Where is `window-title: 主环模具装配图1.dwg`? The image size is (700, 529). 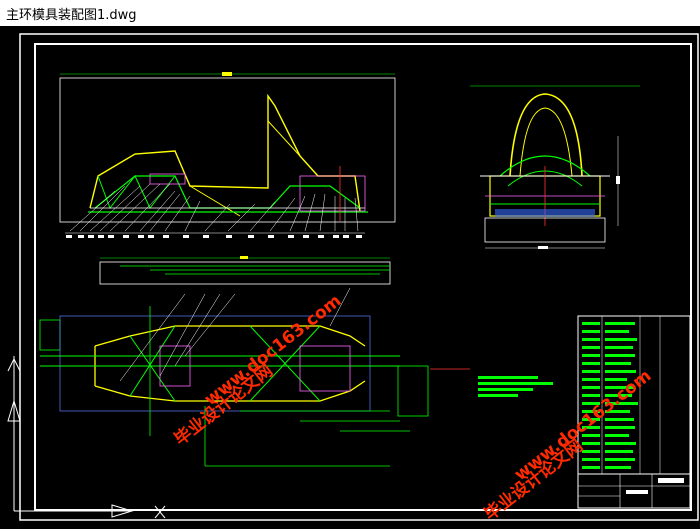
window-title: 主环模具装配图1.dwg is located at coordinates (71, 15).